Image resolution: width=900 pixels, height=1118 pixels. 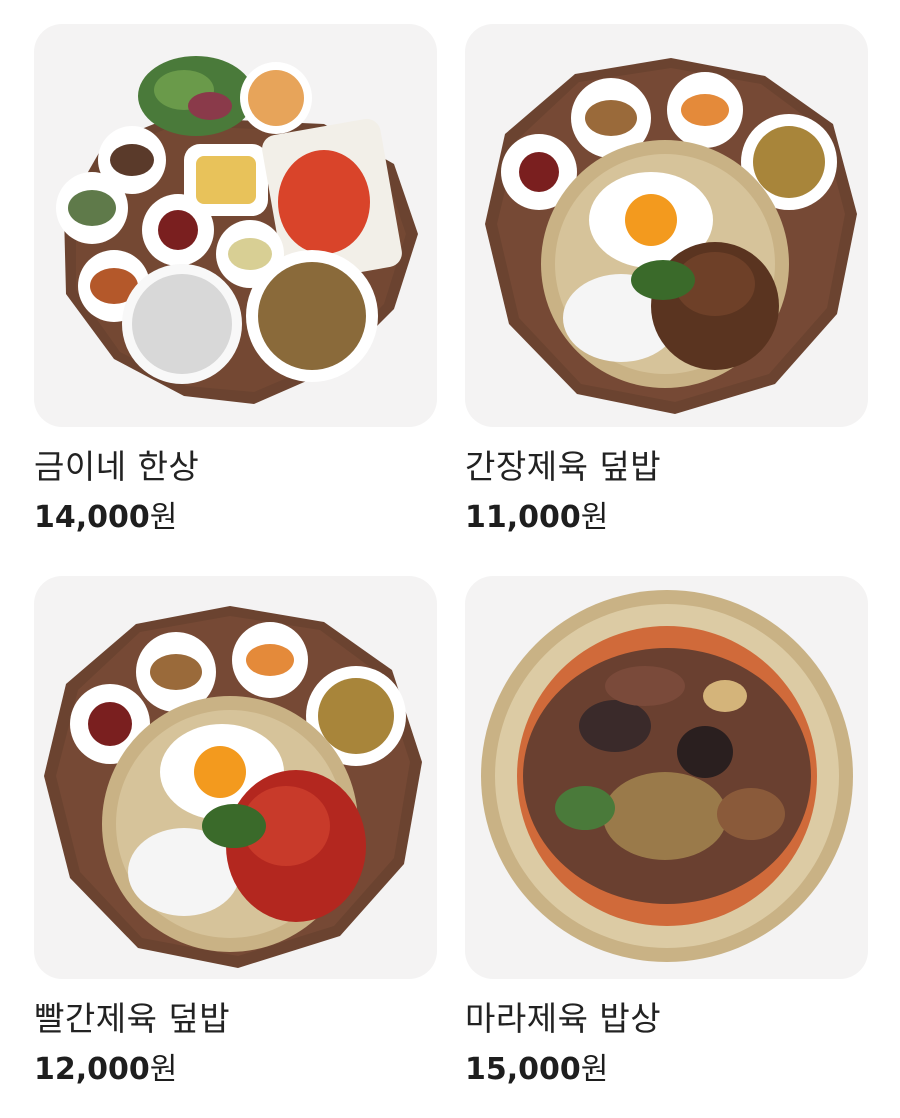 I want to click on soy-pork-rice-bowl-icon, so click(x=671, y=236).